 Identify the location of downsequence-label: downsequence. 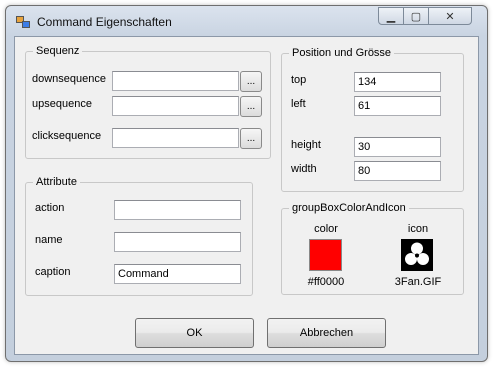
(69, 79).